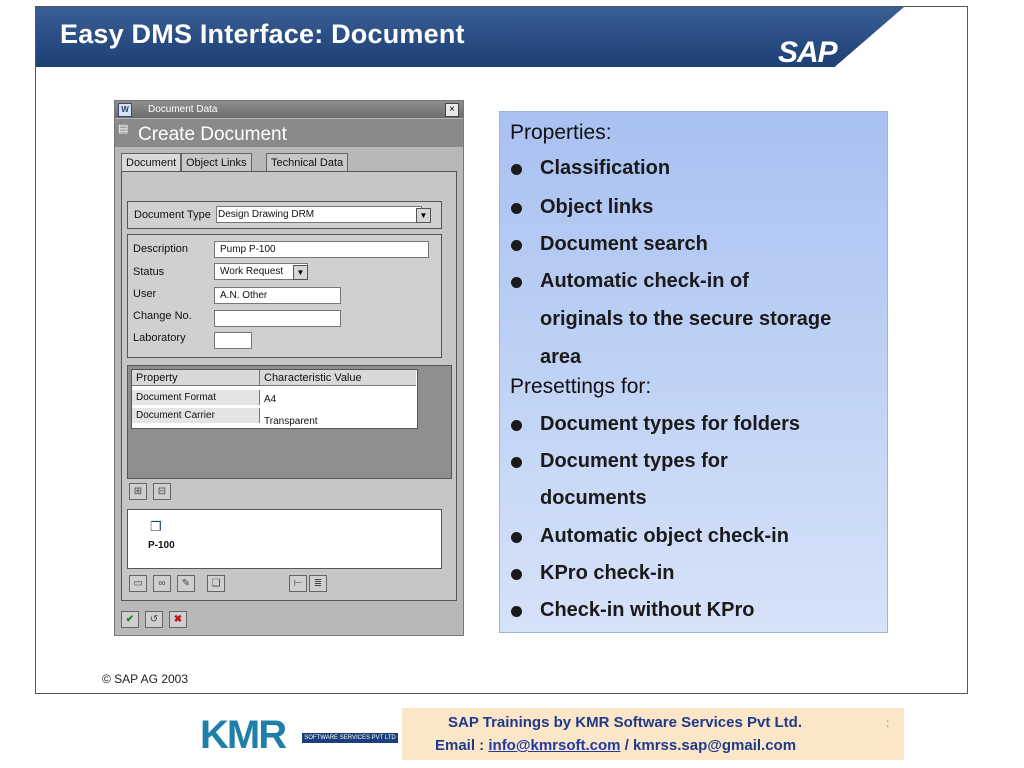 Image resolution: width=1024 pixels, height=768 pixels. I want to click on list-view-icon: ≣, so click(318, 583).